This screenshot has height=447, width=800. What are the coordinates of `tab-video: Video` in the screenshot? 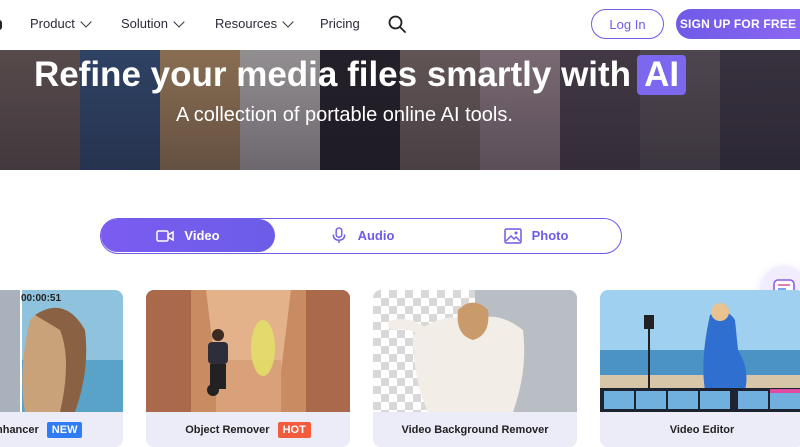 It's located at (188, 235).